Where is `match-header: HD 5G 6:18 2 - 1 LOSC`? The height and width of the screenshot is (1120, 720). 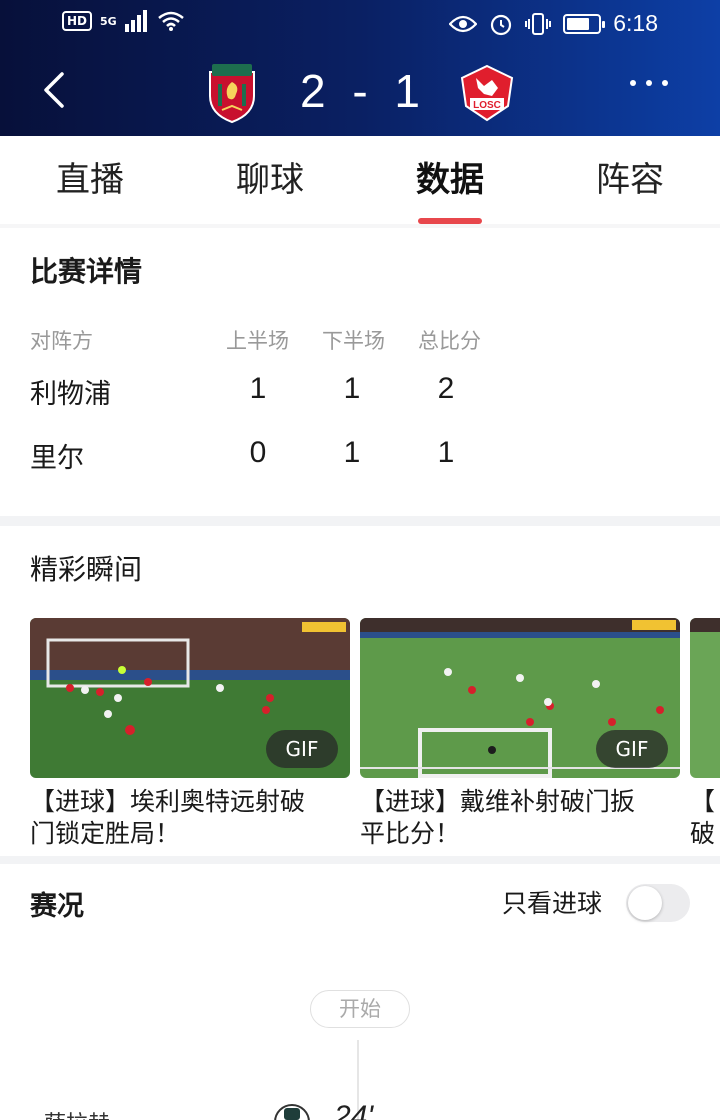 match-header: HD 5G 6:18 2 - 1 LOSC is located at coordinates (360, 68).